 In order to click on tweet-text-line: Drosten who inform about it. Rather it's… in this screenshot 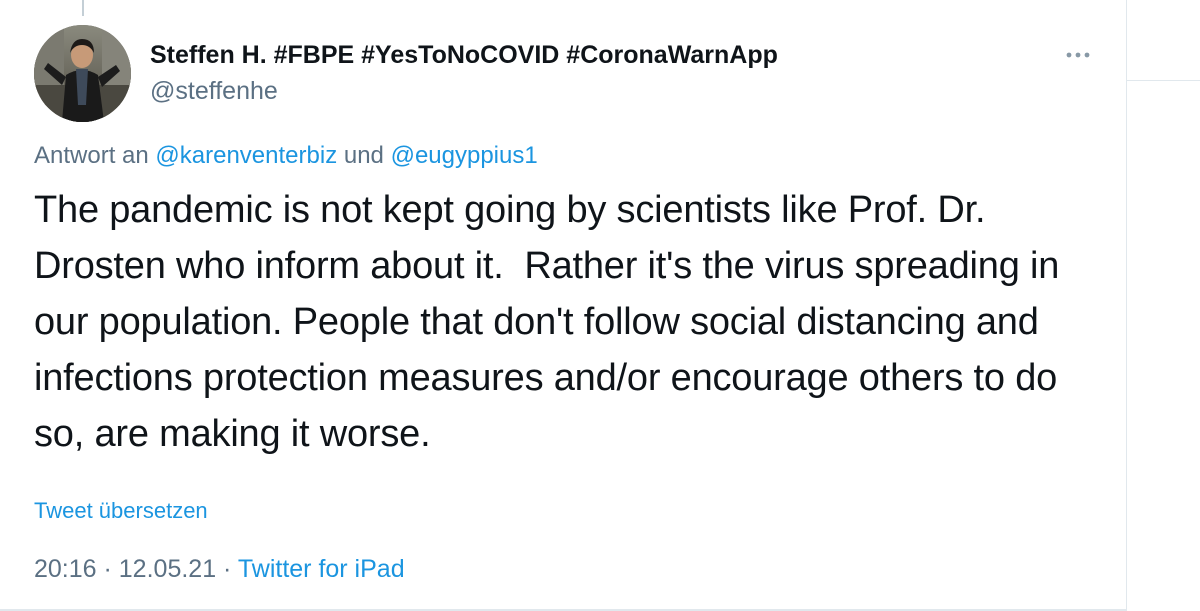, I will do `click(547, 266)`.